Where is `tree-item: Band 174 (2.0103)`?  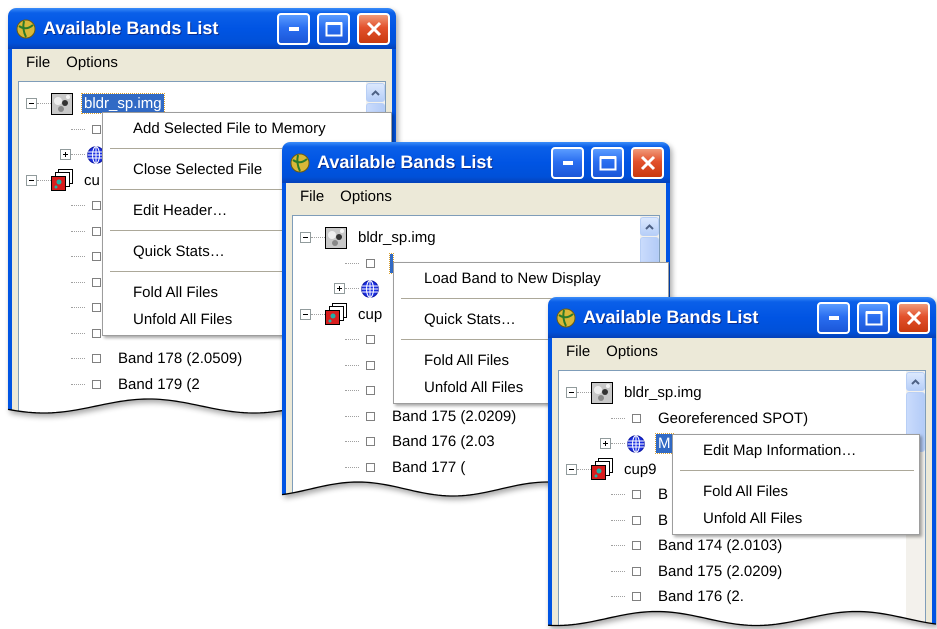
tree-item: Band 174 (2.0103) is located at coordinates (720, 546).